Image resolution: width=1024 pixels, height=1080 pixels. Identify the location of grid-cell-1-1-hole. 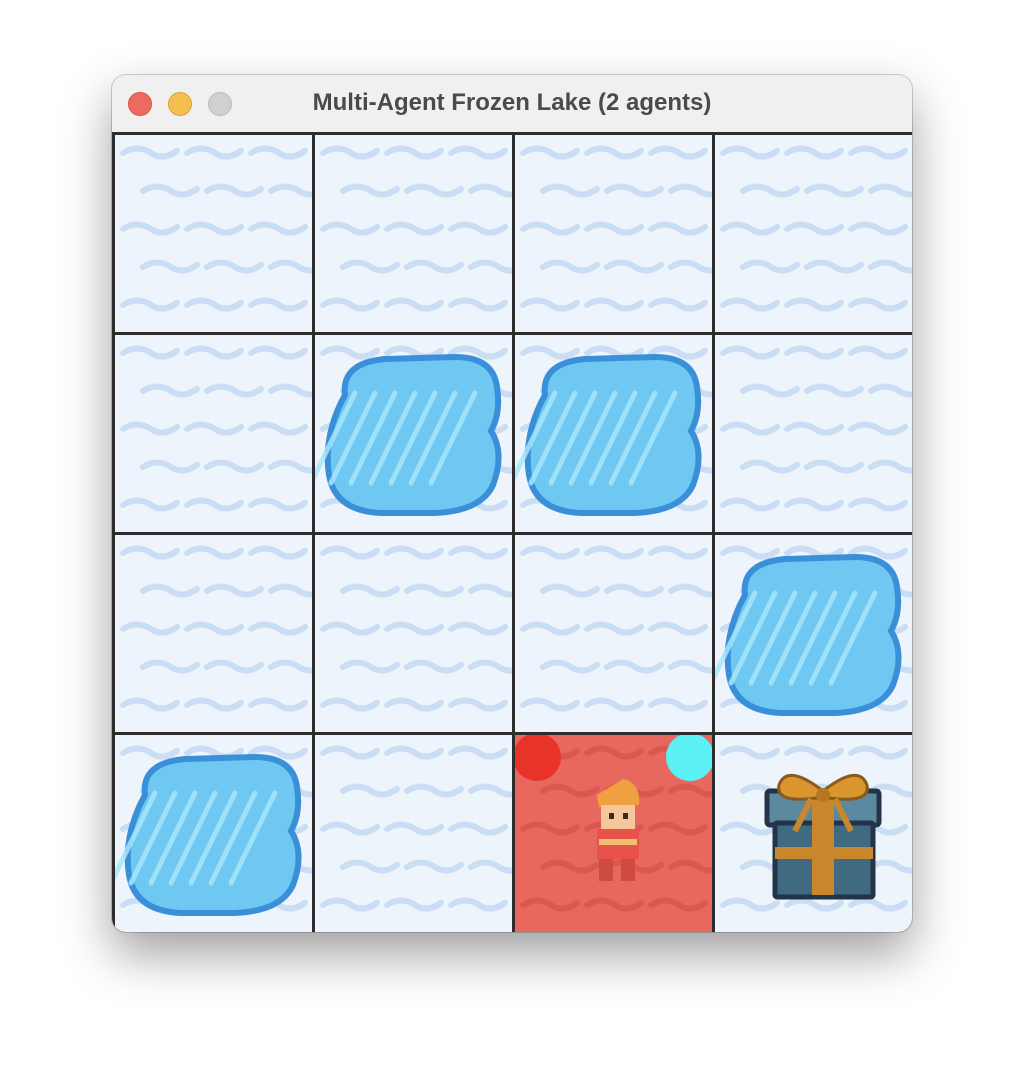
(413, 433).